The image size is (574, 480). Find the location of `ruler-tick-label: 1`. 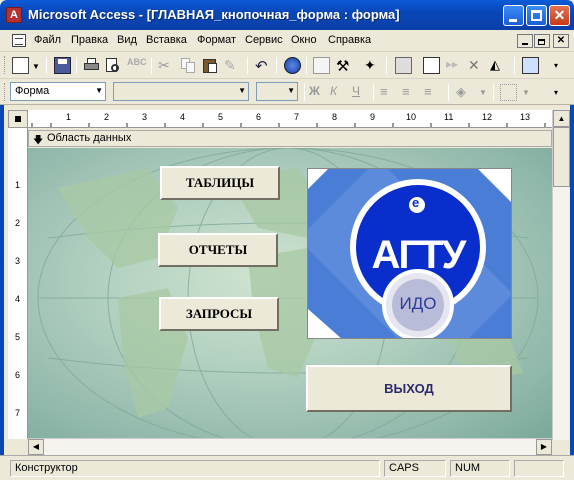

ruler-tick-label: 1 is located at coordinates (69, 117).